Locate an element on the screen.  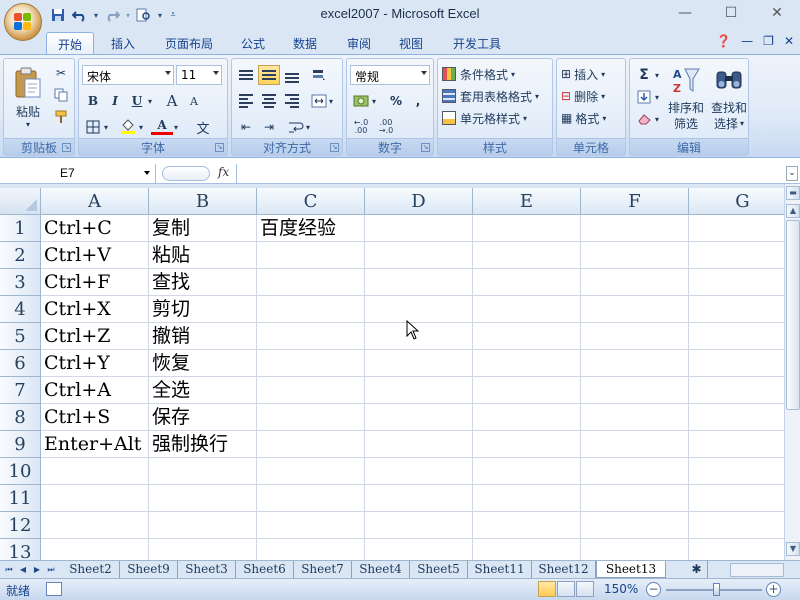
cell-f12 is located at coordinates (635, 525).